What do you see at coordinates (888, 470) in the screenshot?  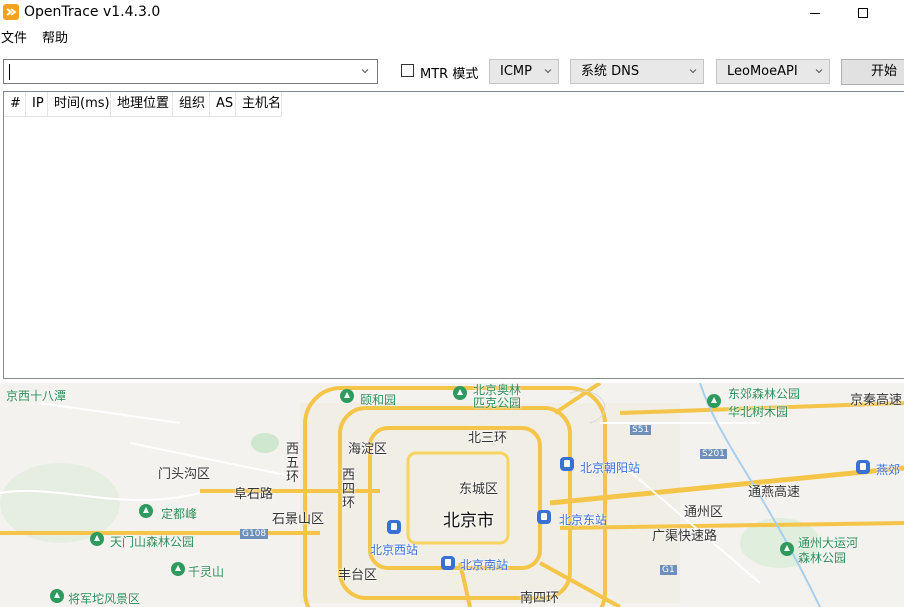 I see `map-label-yanjiao: 燕郊` at bounding box center [888, 470].